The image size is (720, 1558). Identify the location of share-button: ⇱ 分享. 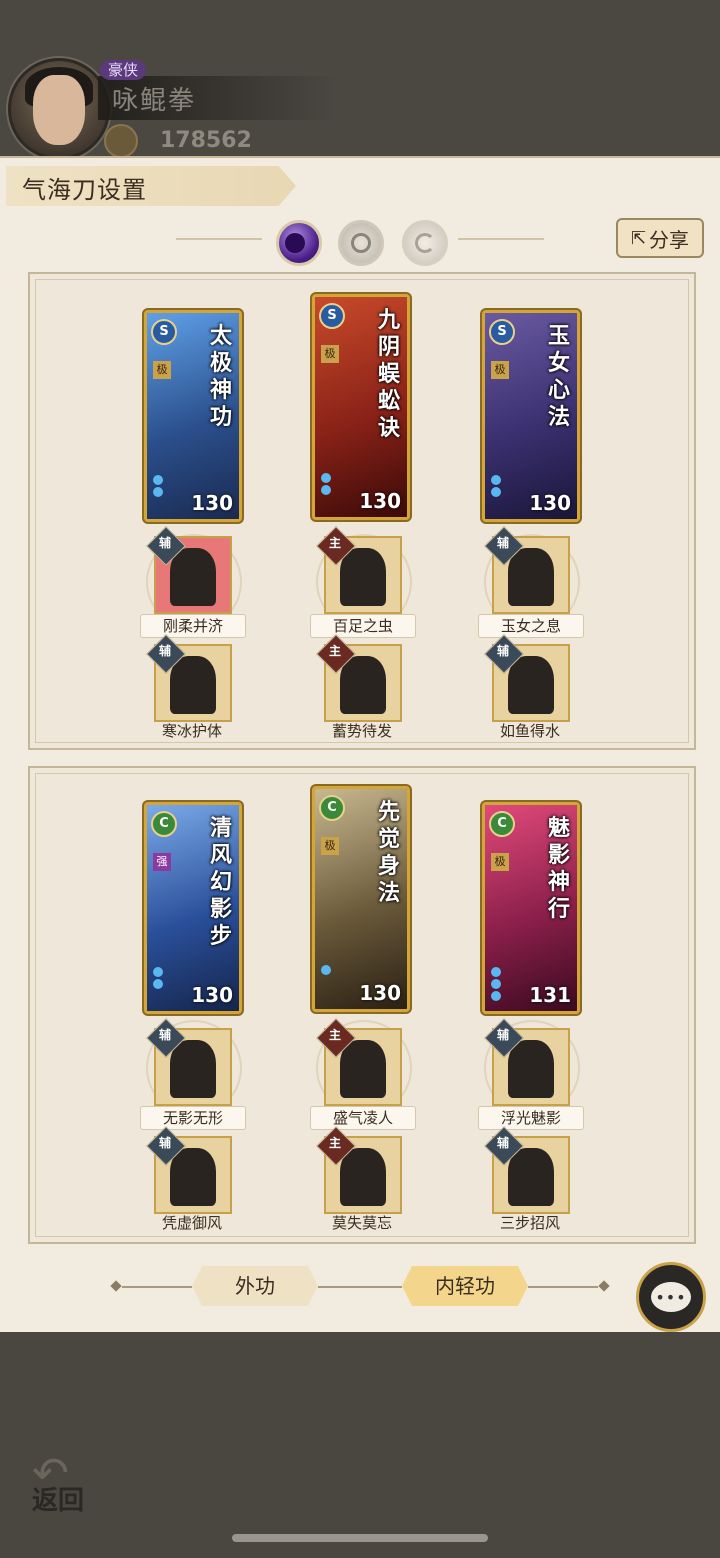
(660, 238).